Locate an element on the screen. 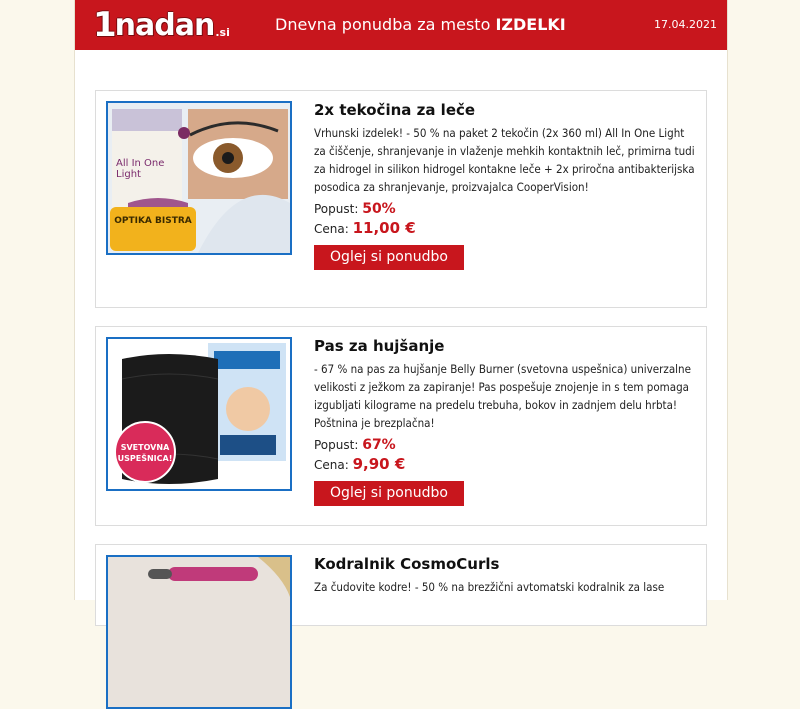  logo-number: 1 is located at coordinates (105, 25).